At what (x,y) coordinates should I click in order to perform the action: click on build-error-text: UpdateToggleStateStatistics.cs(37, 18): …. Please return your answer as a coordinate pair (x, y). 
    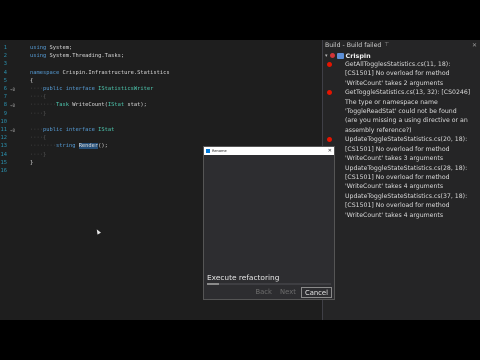
    Looking at the image, I should click on (406, 206).